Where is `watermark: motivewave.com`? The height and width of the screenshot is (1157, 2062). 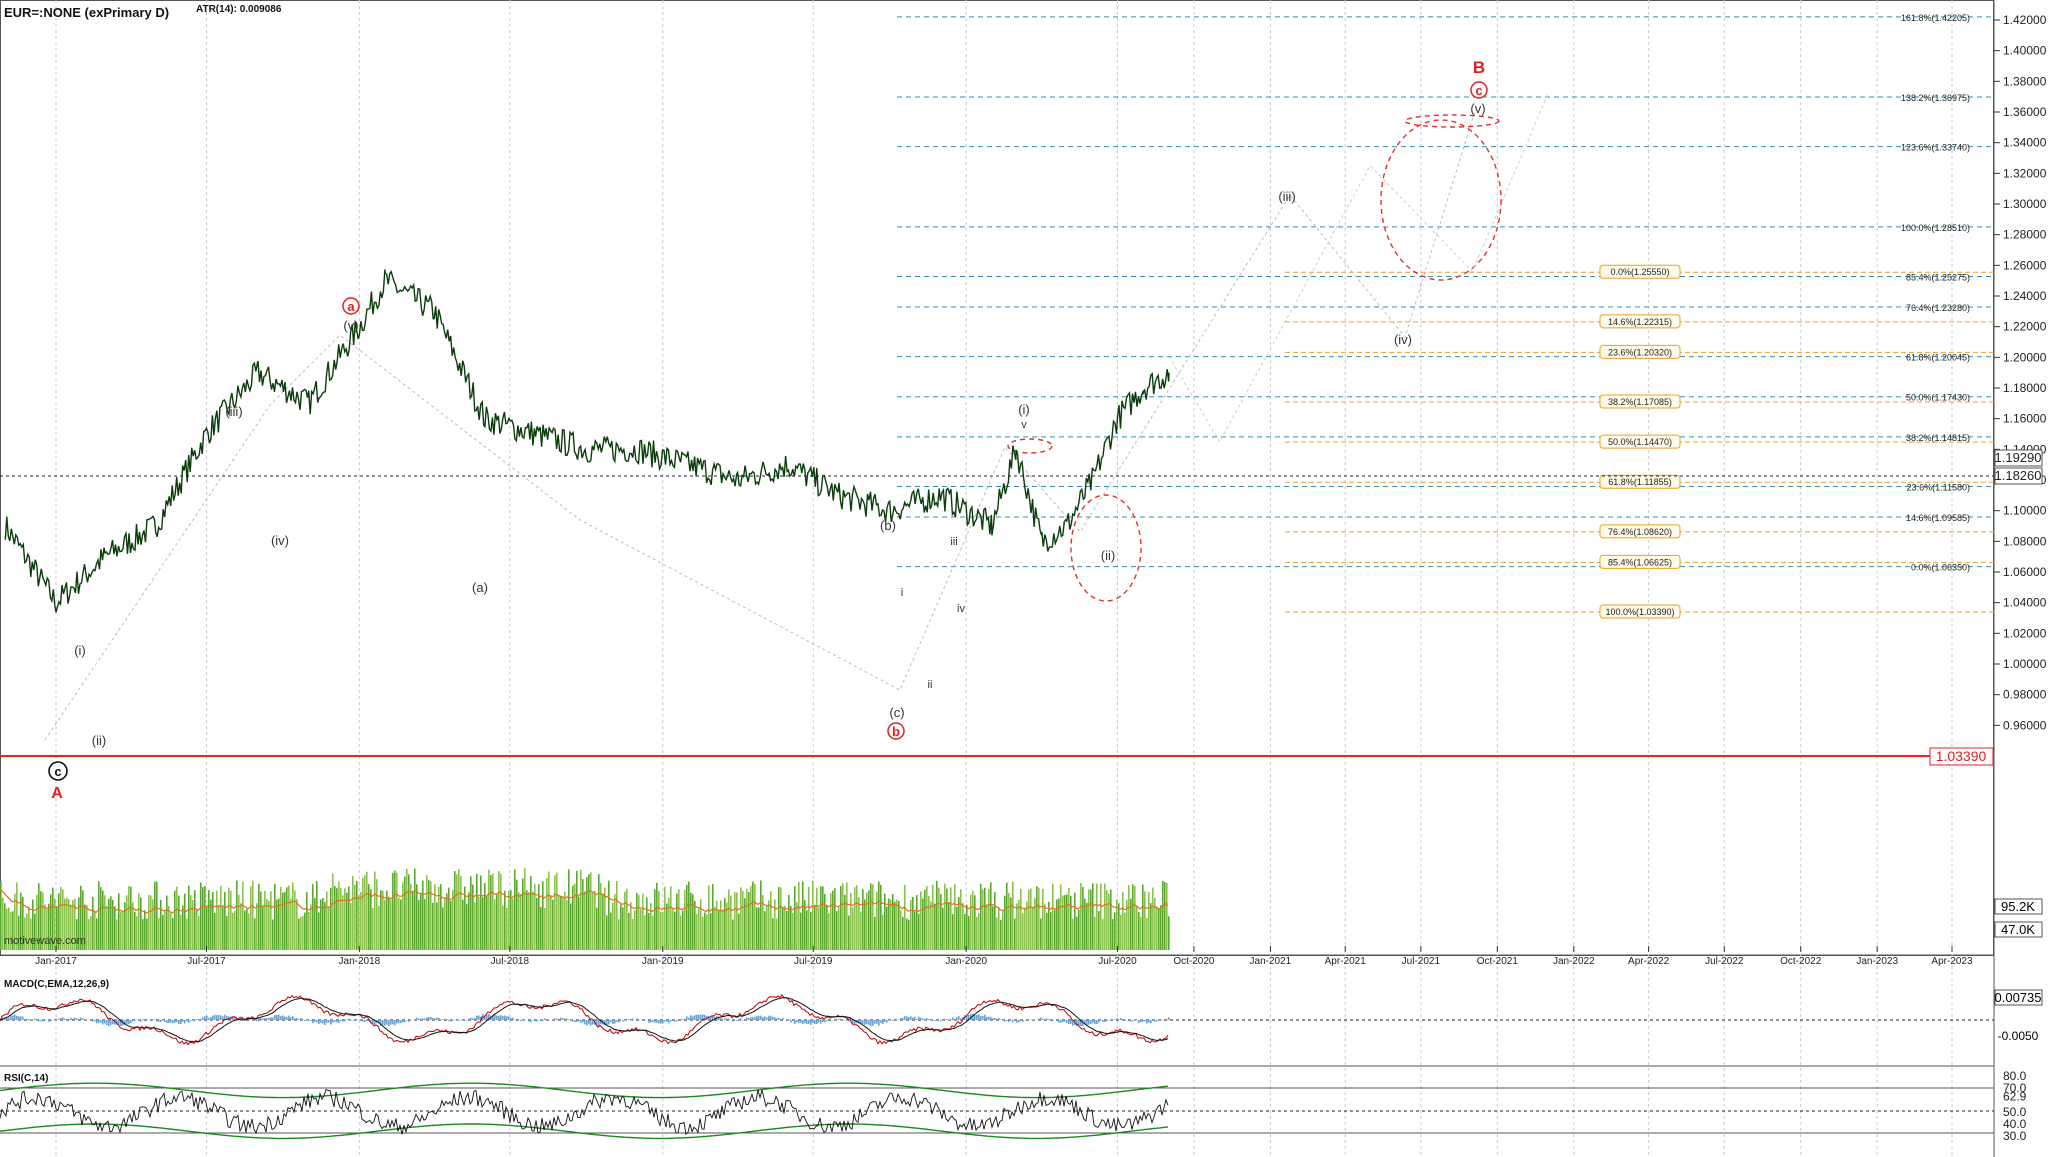 watermark: motivewave.com is located at coordinates (45, 941).